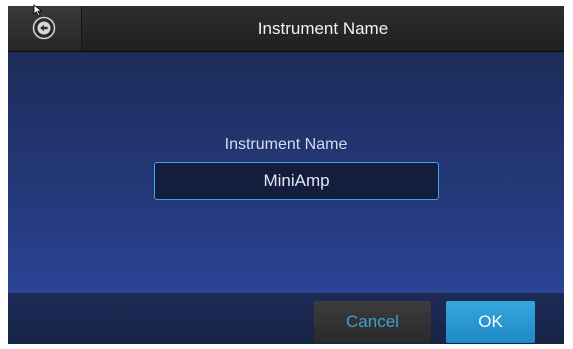 This screenshot has width=573, height=349. Describe the element at coordinates (490, 322) in the screenshot. I see `ok-button: OK` at that location.